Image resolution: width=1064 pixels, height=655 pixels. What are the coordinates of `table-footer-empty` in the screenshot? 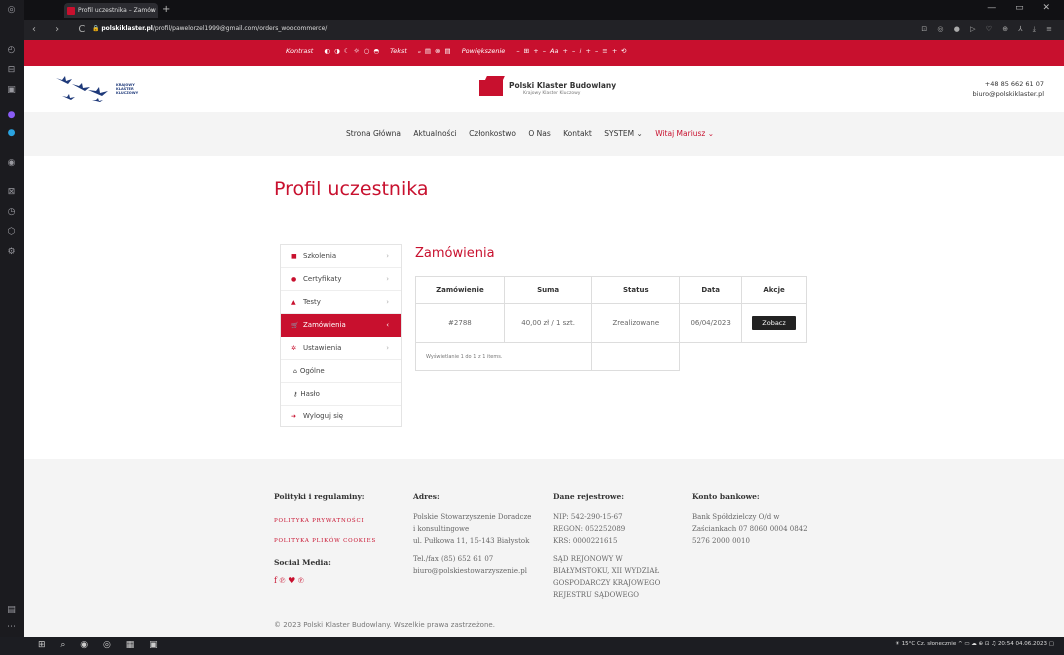 It's located at (743, 356).